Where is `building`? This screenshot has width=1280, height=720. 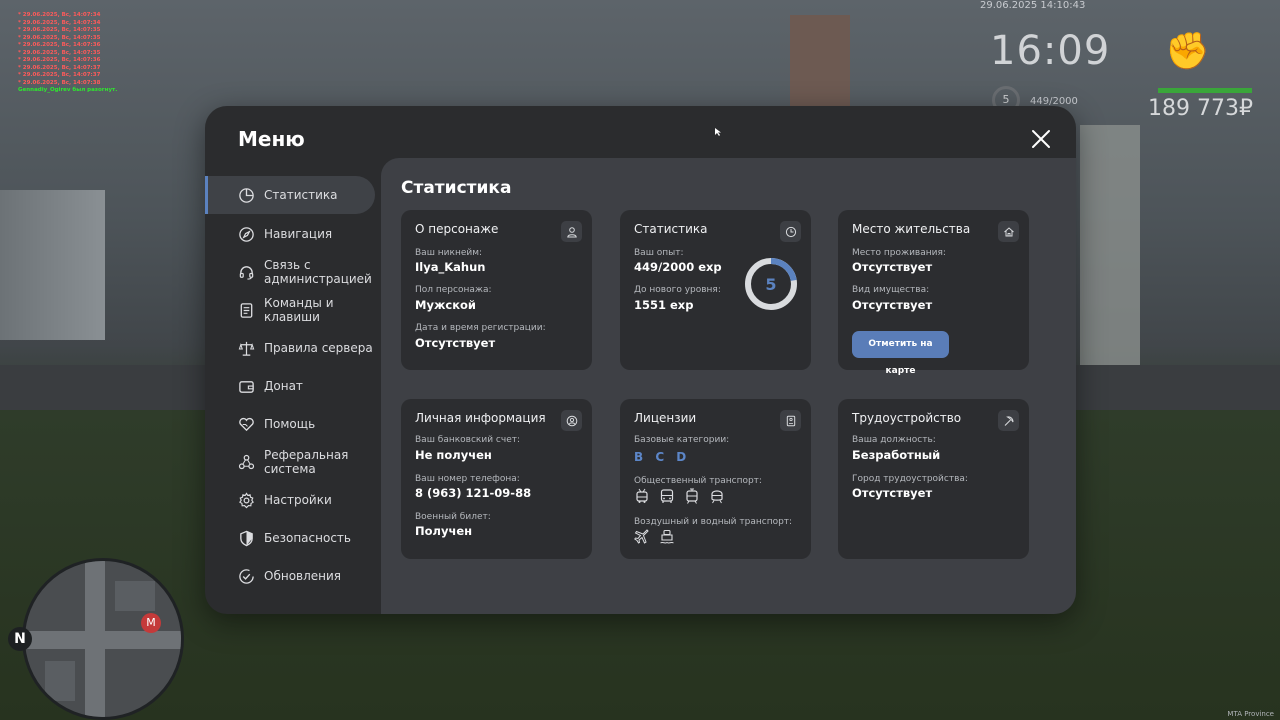
building is located at coordinates (1110, 245).